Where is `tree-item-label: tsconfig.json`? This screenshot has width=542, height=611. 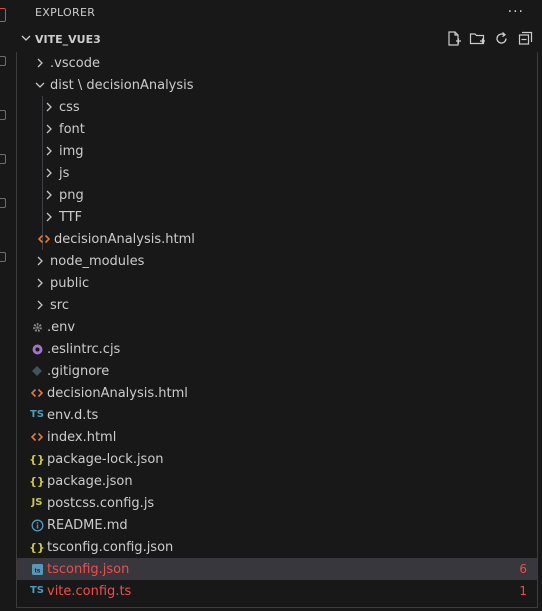 tree-item-label: tsconfig.json is located at coordinates (88, 569).